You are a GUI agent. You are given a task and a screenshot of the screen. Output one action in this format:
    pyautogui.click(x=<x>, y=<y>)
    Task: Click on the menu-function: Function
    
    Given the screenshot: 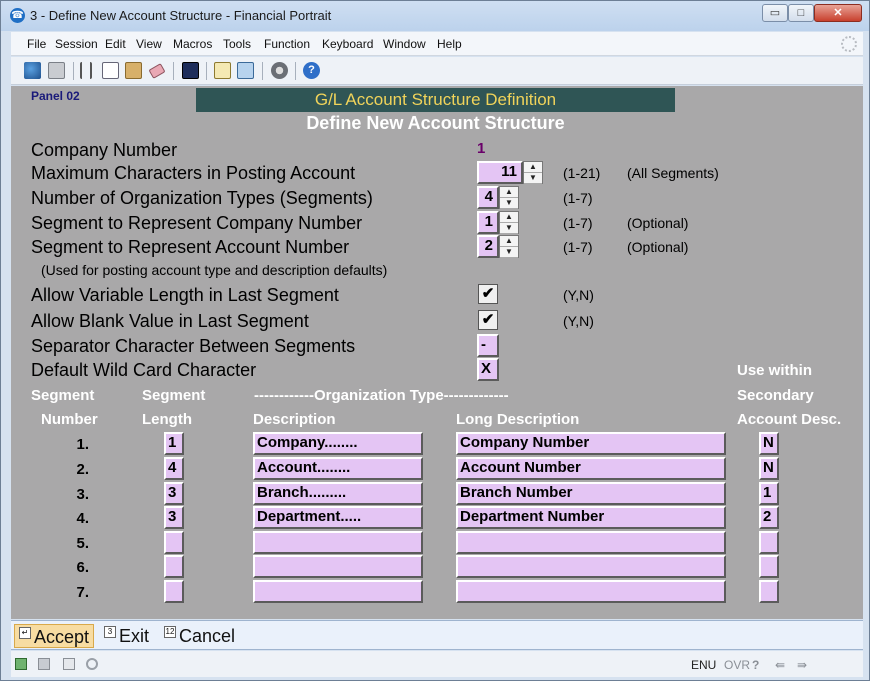 What is the action you would take?
    pyautogui.click(x=287, y=44)
    